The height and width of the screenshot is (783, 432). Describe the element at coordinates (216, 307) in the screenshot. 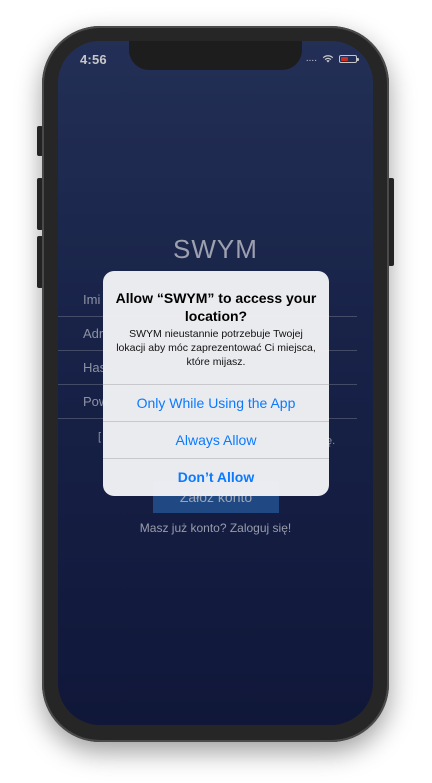

I see `alert-title: Allow “SWYM” to access your location?` at that location.